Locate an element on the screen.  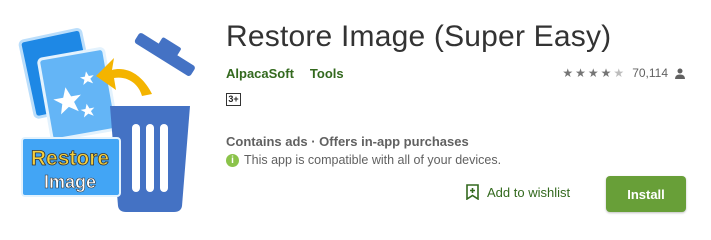
category-link: Tools is located at coordinates (327, 73).